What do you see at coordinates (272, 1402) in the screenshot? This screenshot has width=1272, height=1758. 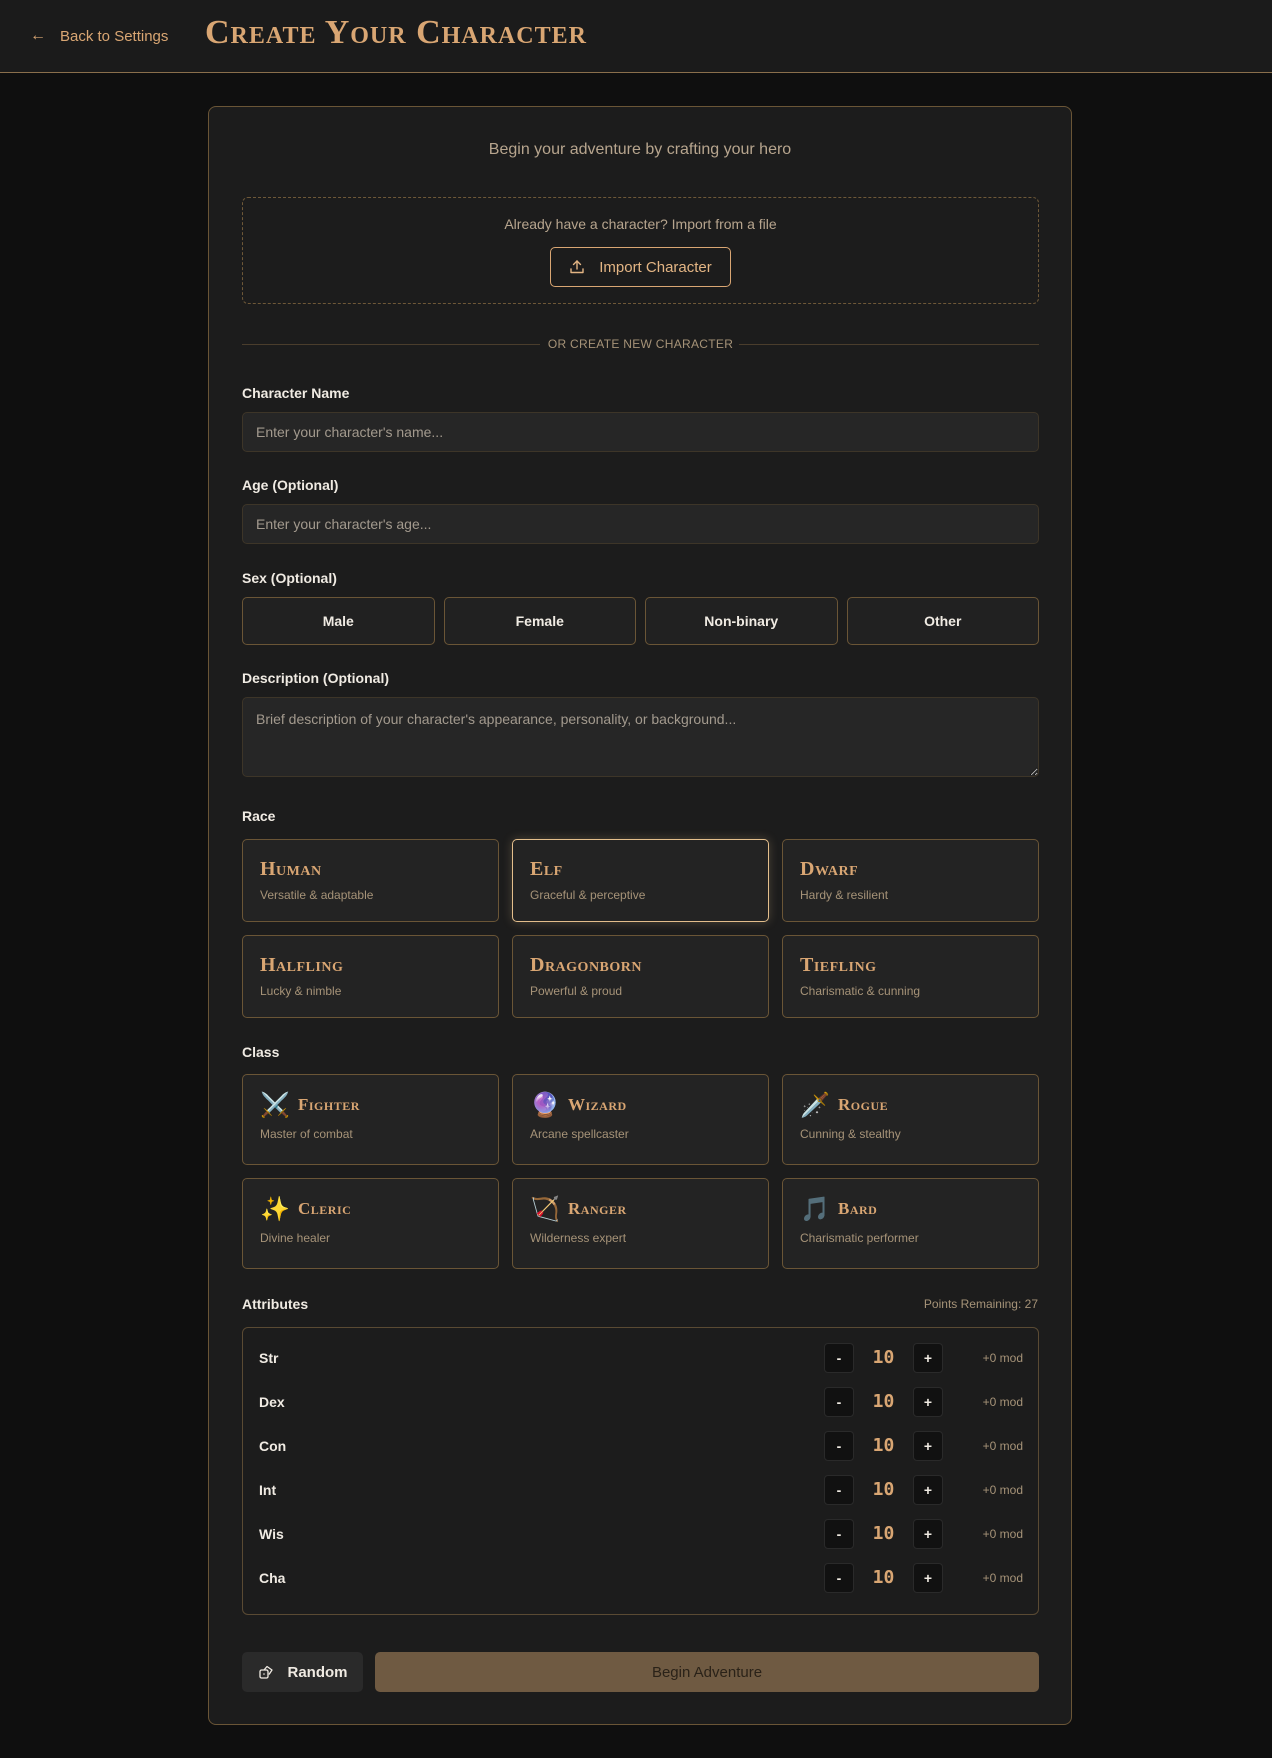 I see `attribute-name: Dex` at bounding box center [272, 1402].